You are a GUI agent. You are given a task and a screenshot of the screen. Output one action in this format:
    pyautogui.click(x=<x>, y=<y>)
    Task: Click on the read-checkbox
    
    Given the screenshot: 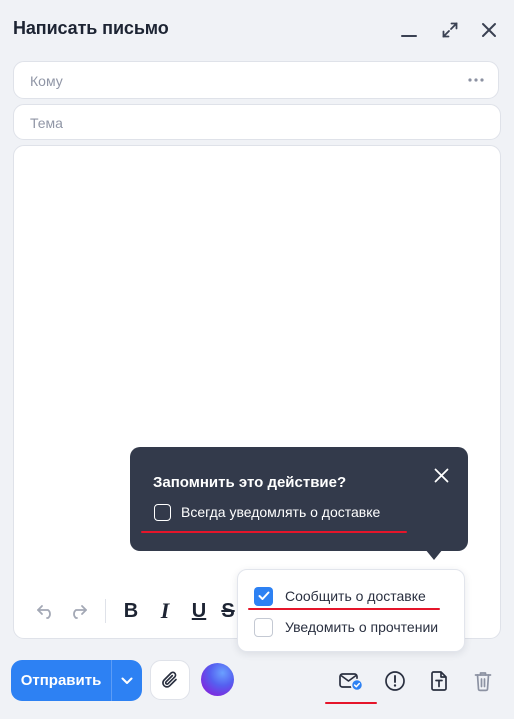 What is the action you would take?
    pyautogui.click(x=263, y=627)
    